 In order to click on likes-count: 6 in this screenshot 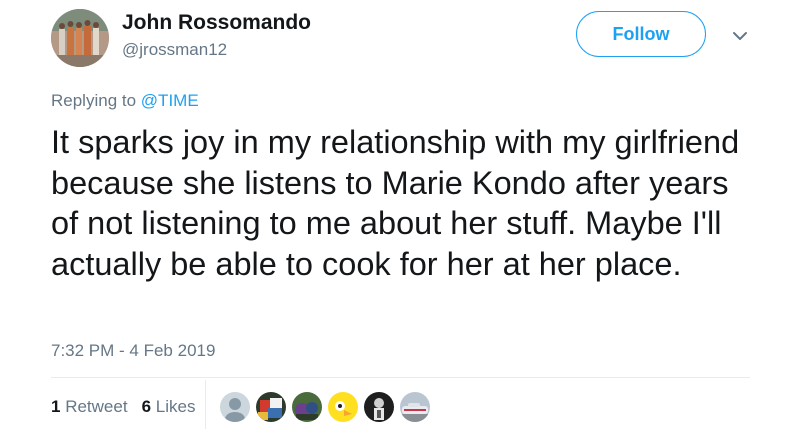, I will do `click(146, 406)`.